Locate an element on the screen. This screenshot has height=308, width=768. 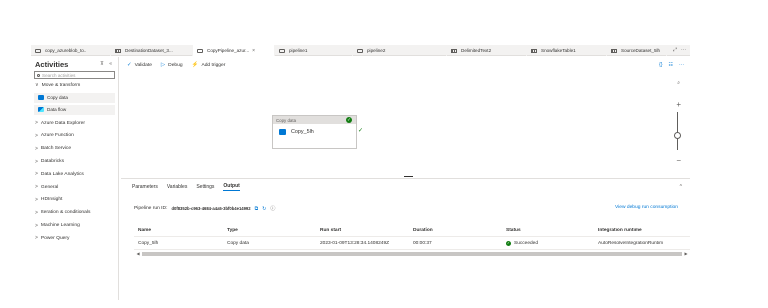
add-trigger-button: ⚡ Add trigger is located at coordinates (209, 65).